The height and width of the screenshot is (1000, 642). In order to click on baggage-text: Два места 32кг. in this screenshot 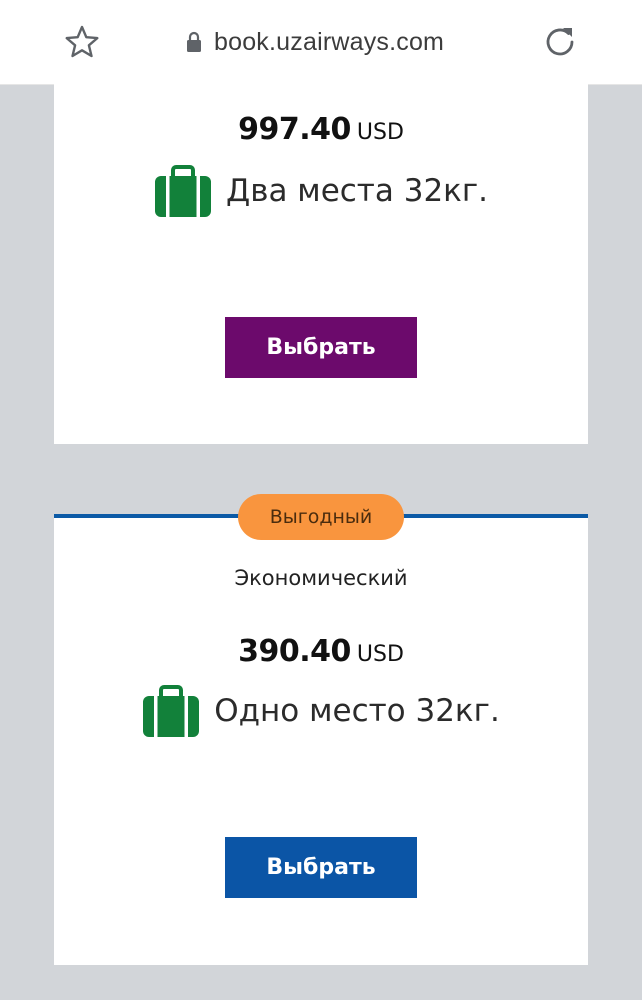, I will do `click(357, 191)`.